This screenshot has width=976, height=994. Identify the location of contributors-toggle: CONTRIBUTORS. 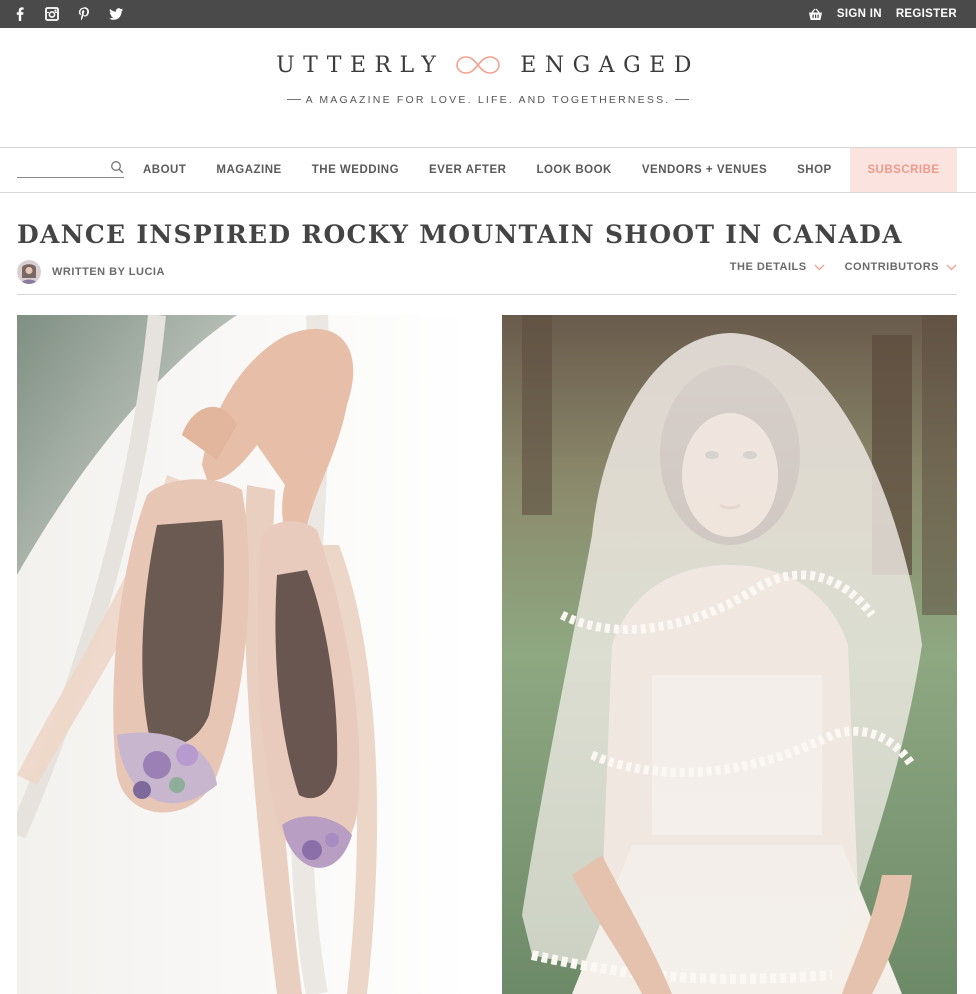
(901, 267).